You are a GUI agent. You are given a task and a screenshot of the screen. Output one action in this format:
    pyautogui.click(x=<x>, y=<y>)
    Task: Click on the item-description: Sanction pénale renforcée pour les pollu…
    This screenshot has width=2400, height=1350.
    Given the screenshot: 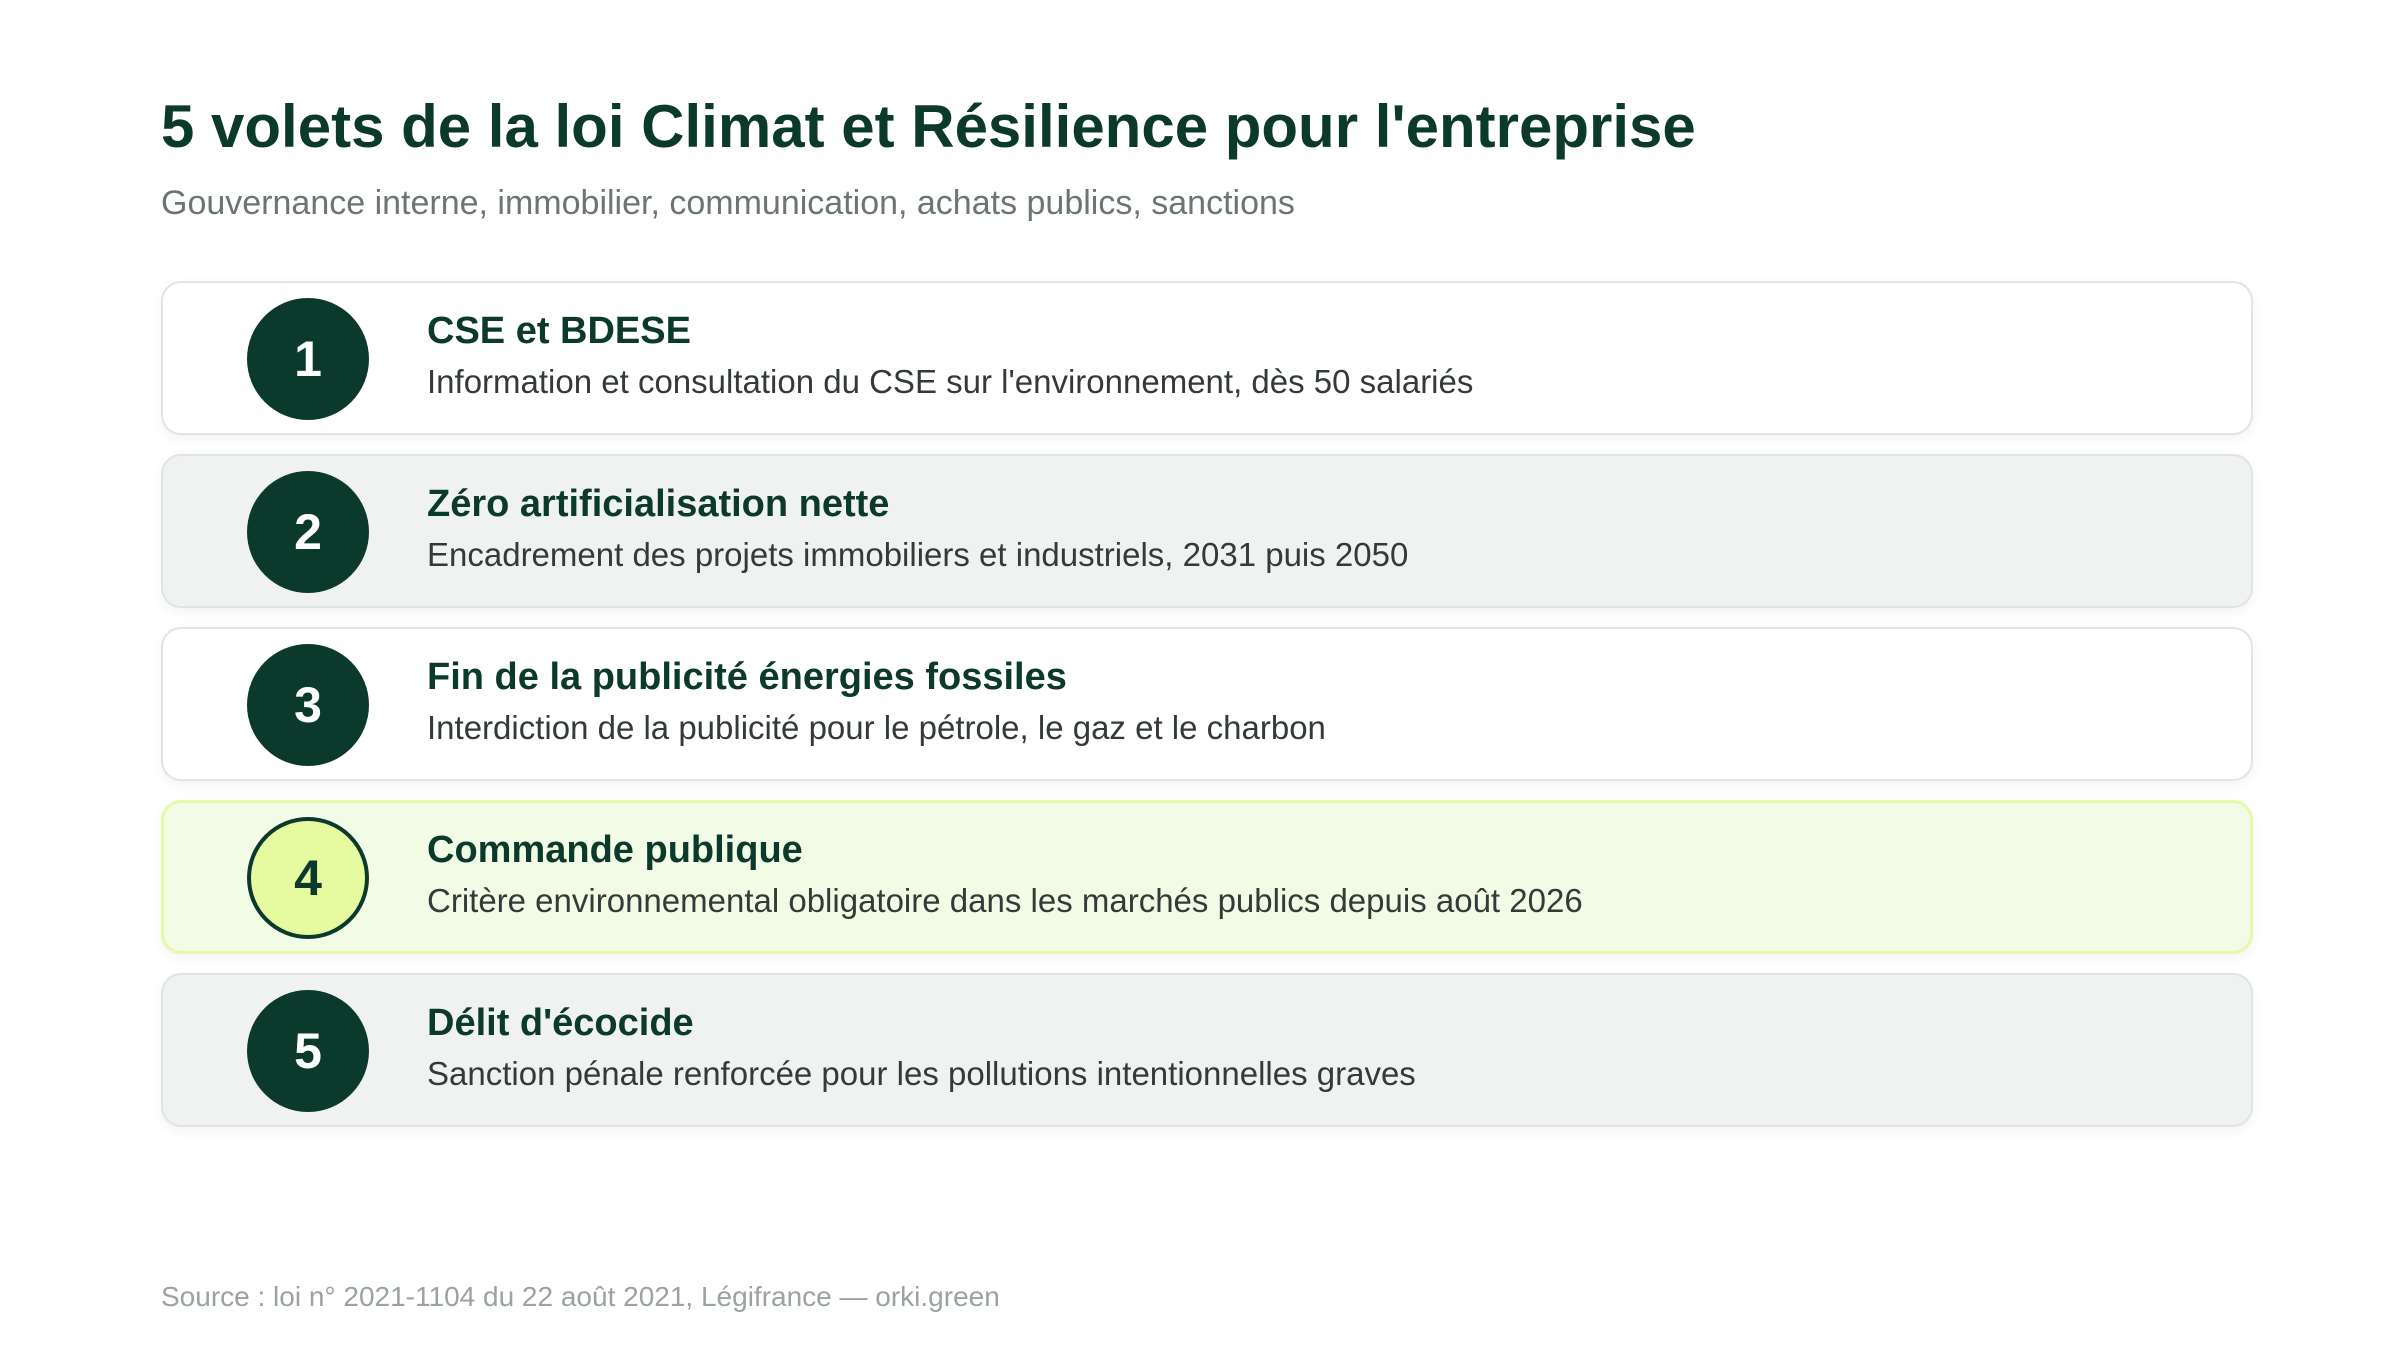 What is the action you would take?
    pyautogui.click(x=921, y=1073)
    